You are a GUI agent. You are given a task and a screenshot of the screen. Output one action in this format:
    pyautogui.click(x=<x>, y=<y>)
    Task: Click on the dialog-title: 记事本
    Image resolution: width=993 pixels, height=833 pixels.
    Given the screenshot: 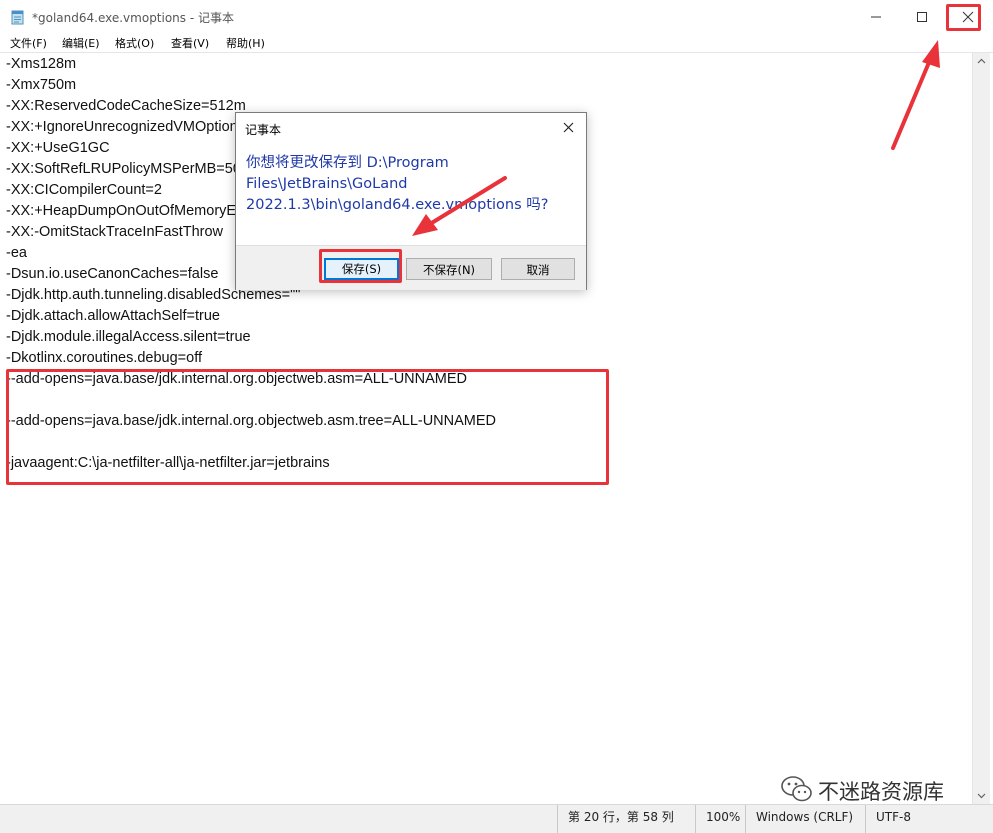 What is the action you would take?
    pyautogui.click(x=263, y=130)
    